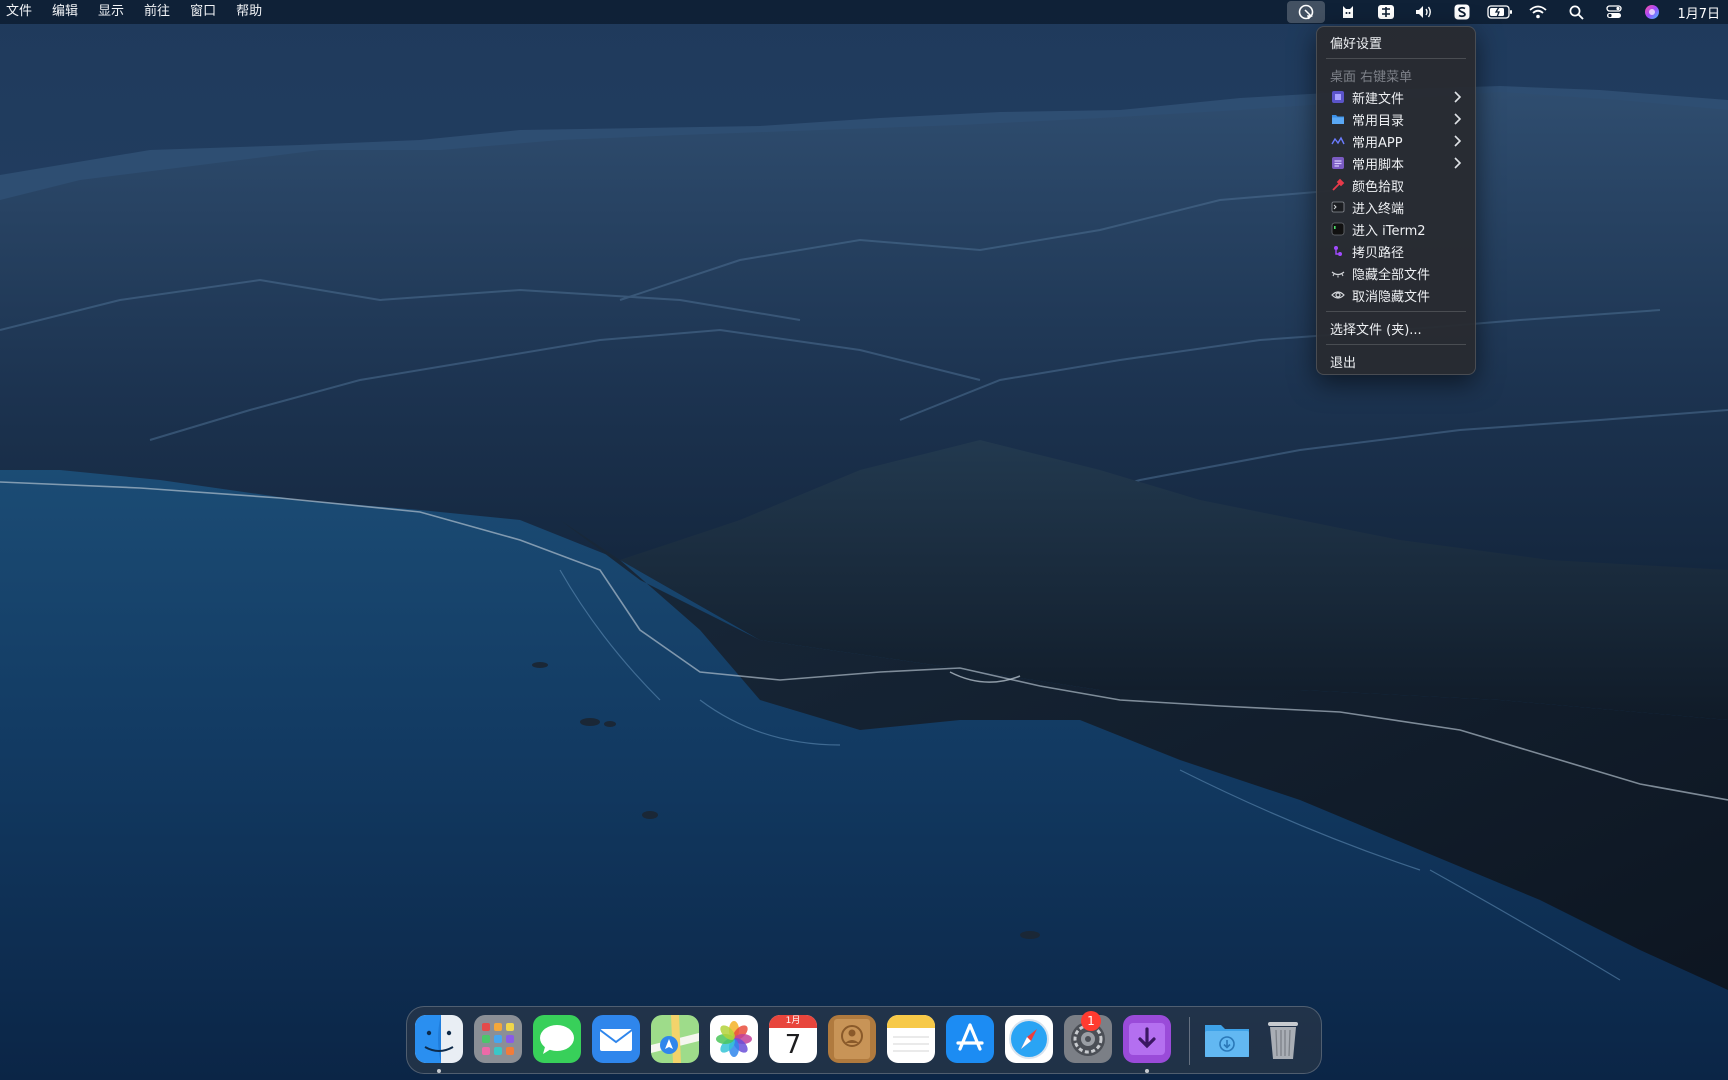 The width and height of the screenshot is (1728, 1080). What do you see at coordinates (157, 12) in the screenshot?
I see `menu-go: 前往` at bounding box center [157, 12].